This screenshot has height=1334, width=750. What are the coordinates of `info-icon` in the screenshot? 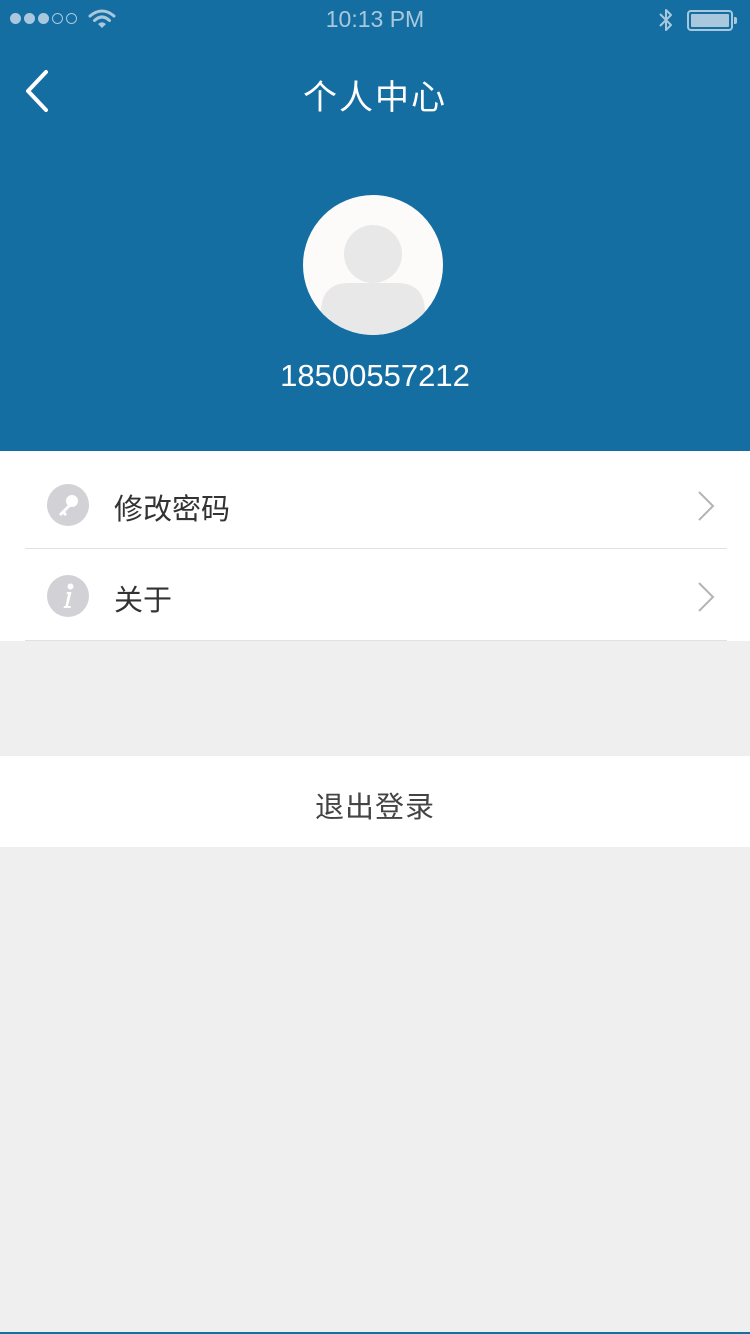 It's located at (68, 596).